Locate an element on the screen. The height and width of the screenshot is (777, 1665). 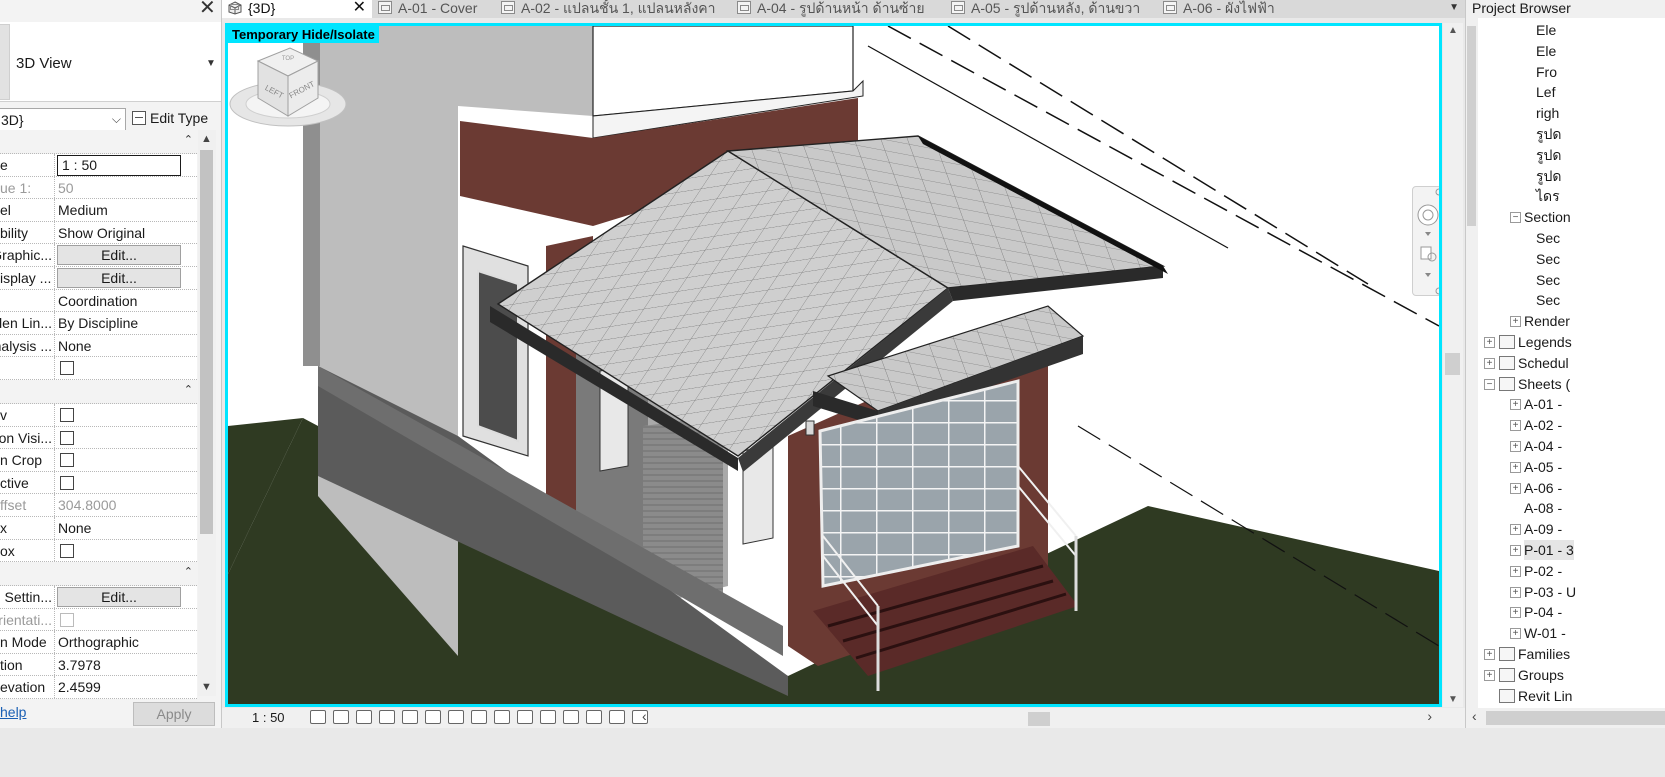
viewport-vertical-scrollbar: ▲ ▼ is located at coordinates (1453, 365).